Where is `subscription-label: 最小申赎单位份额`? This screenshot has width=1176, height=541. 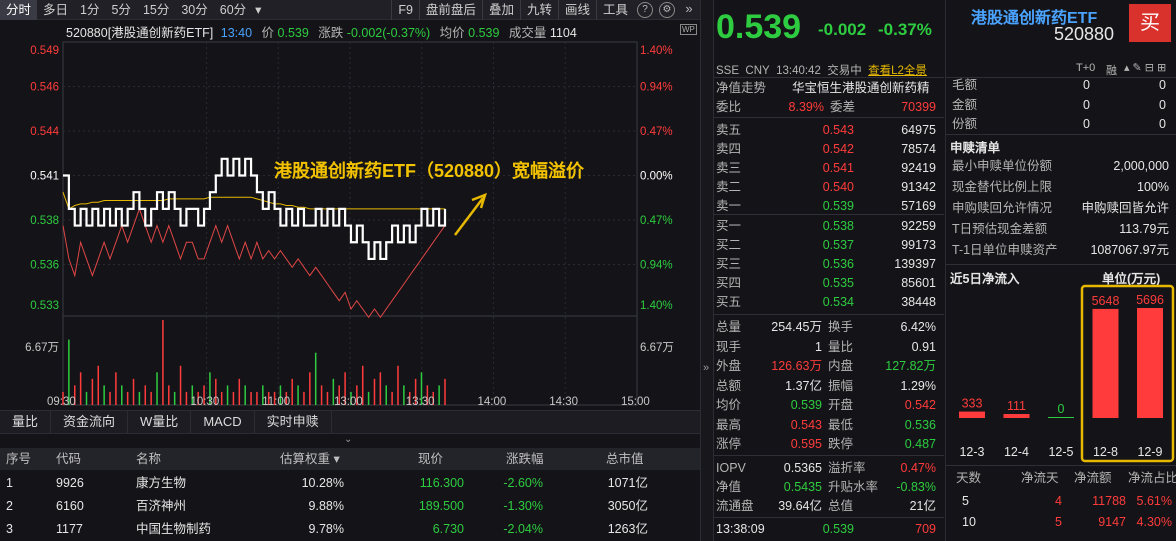
subscription-label: 最小申赎单位份额 is located at coordinates (1002, 166).